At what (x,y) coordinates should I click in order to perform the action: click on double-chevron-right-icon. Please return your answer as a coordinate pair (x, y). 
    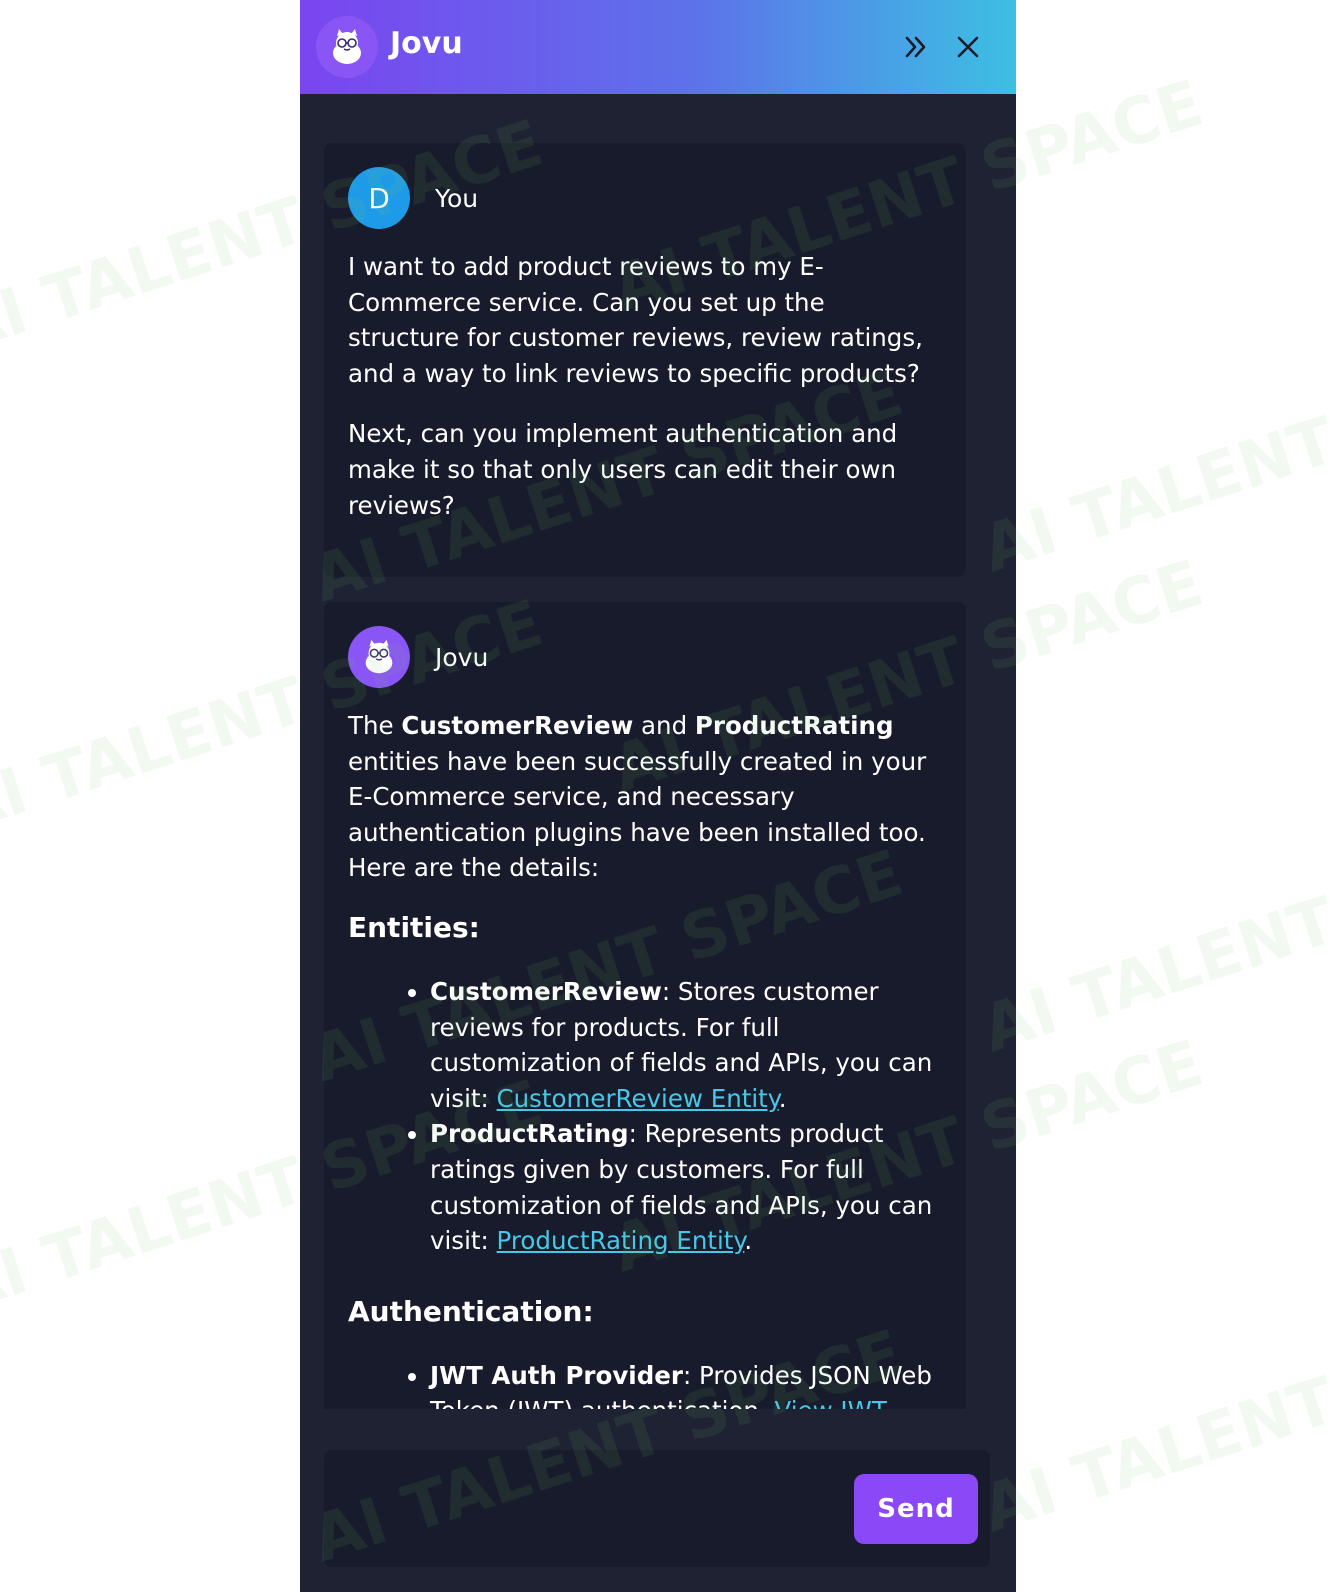
    Looking at the image, I should click on (915, 47).